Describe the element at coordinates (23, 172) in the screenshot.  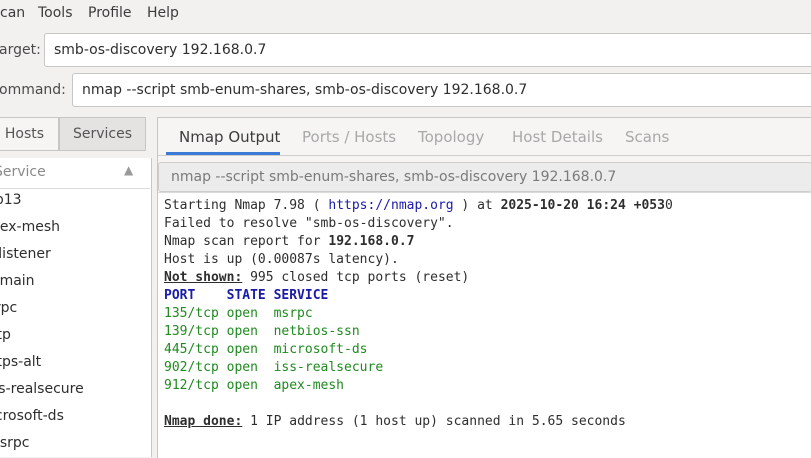
I see `service-column-label: Service` at that location.